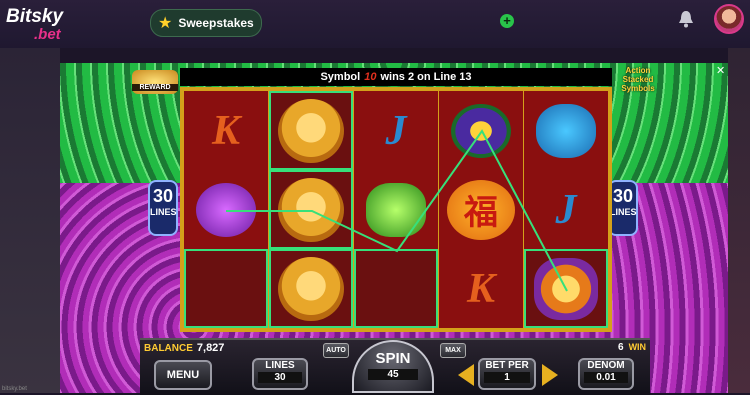  I want to click on add-funds-icon: +, so click(507, 21).